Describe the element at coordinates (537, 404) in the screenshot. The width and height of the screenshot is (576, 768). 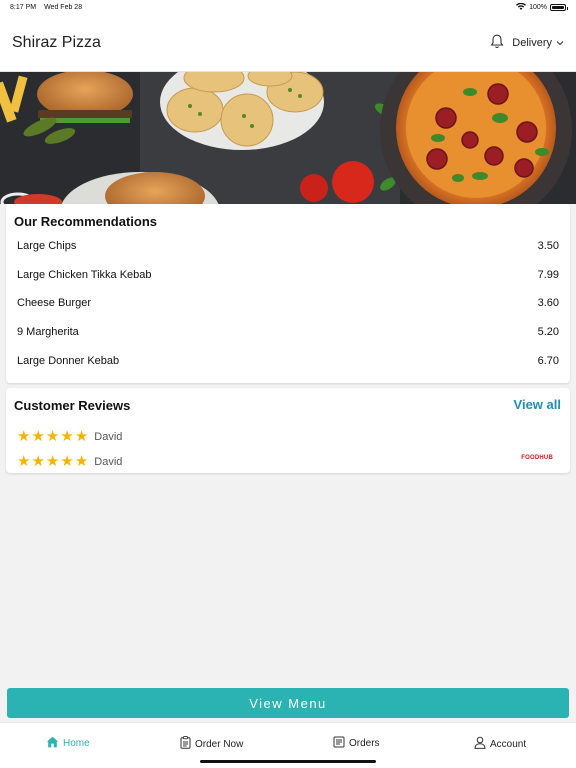
I see `view-all-reviews-link: View all` at that location.